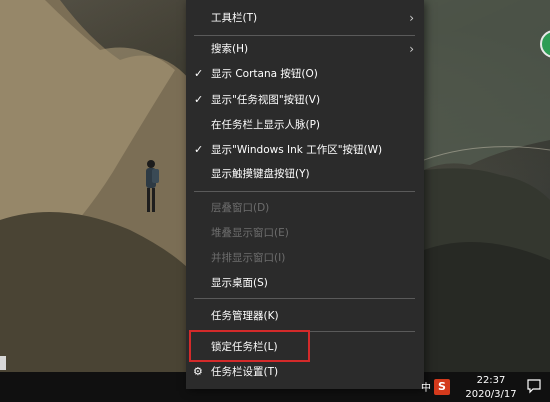 This screenshot has width=550, height=402. What do you see at coordinates (152, 186) in the screenshot?
I see `hiker-figure` at bounding box center [152, 186].